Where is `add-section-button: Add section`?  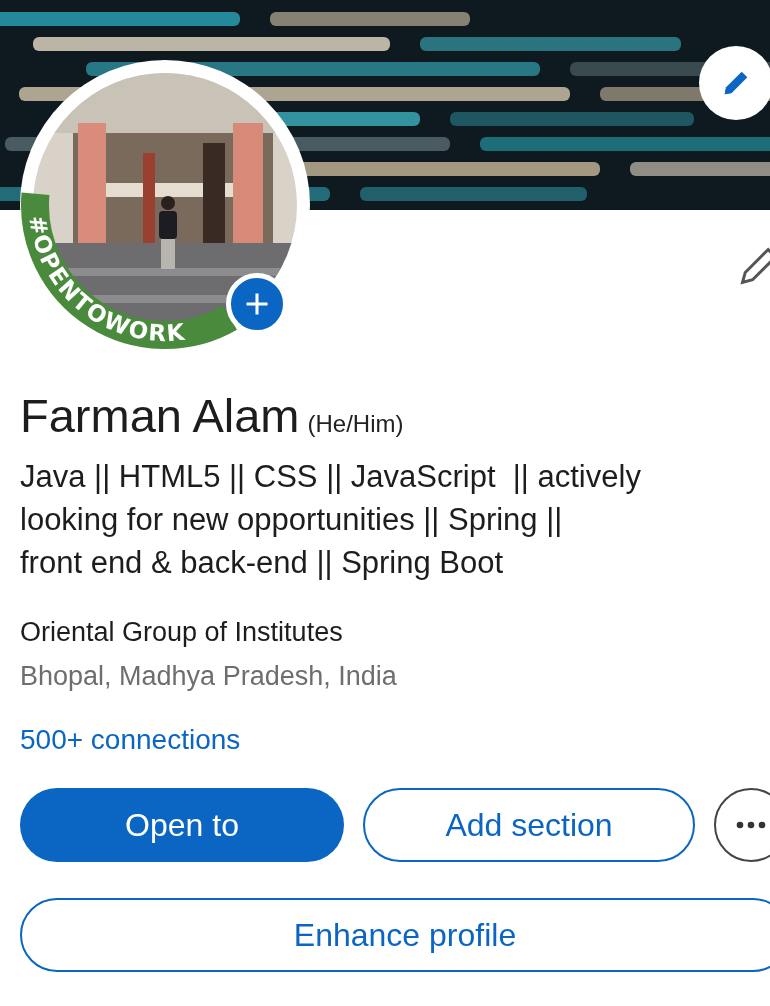 add-section-button: Add section is located at coordinates (529, 825).